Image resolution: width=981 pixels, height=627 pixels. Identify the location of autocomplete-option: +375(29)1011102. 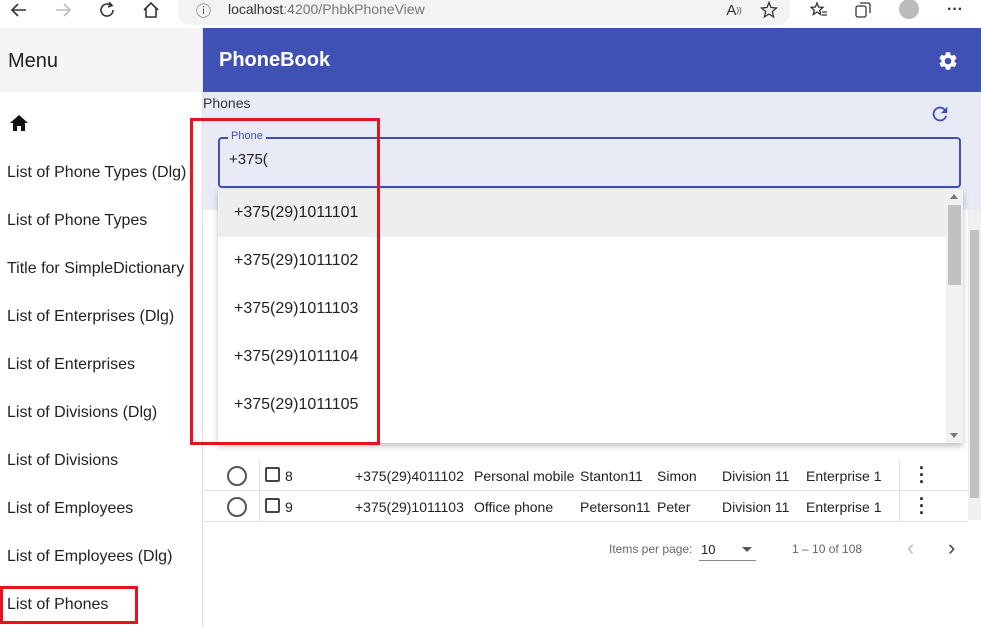
(582, 261).